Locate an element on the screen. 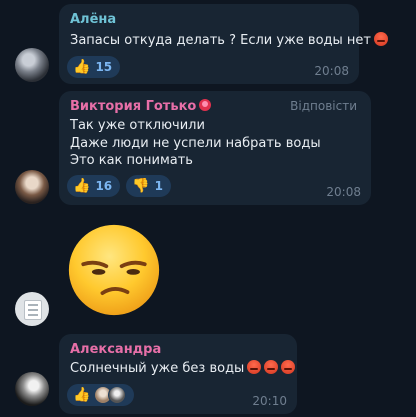 The height and width of the screenshot is (417, 416). message-text: Солнечный уже без воды is located at coordinates (183, 369).